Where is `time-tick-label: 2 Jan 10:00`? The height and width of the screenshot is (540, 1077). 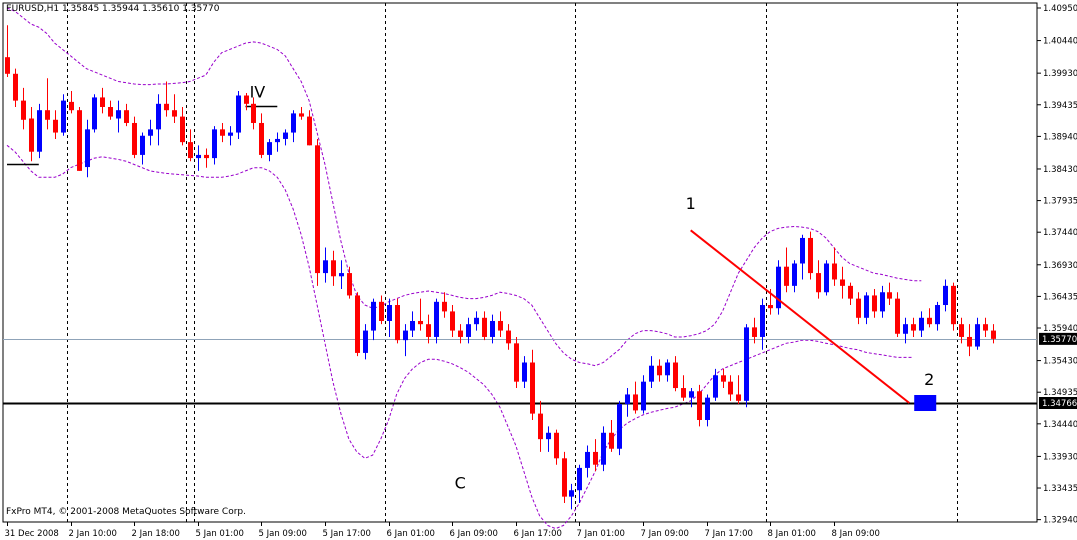
time-tick-label: 2 Jan 10:00 is located at coordinates (93, 534).